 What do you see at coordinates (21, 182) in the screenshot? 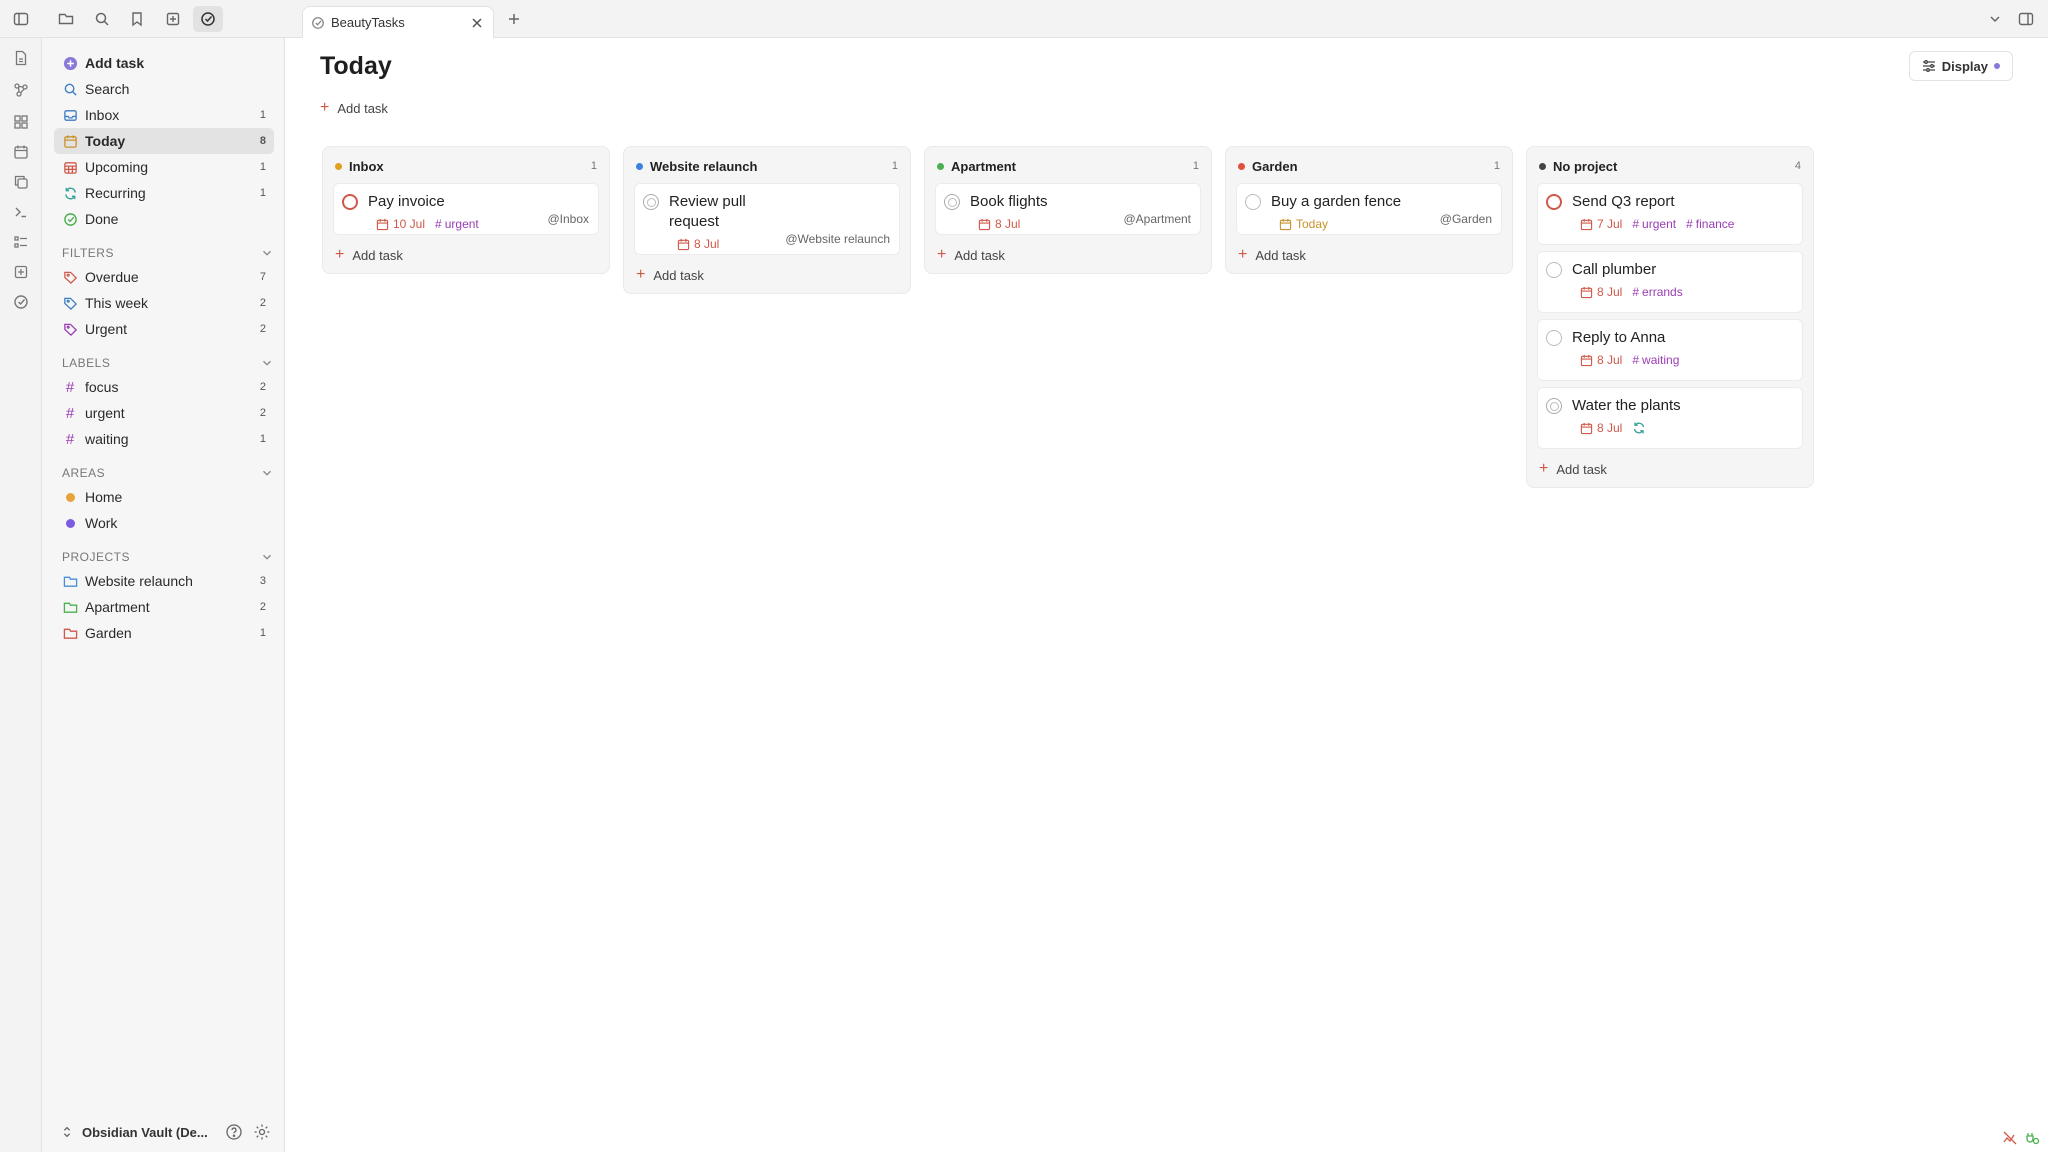
I see `copy-icon` at bounding box center [21, 182].